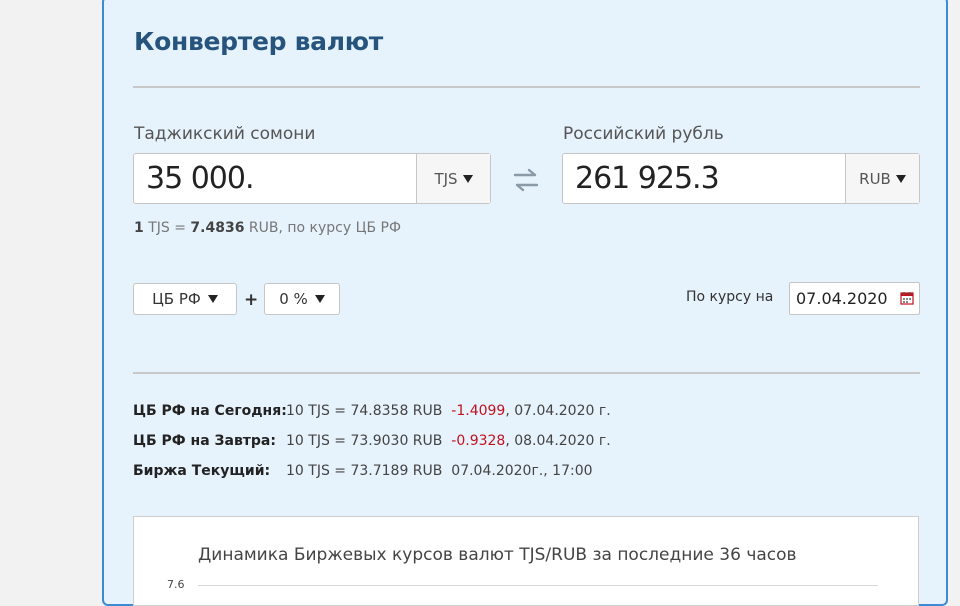 This screenshot has height=606, width=960. I want to click on date-label: По курсу на, so click(730, 297).